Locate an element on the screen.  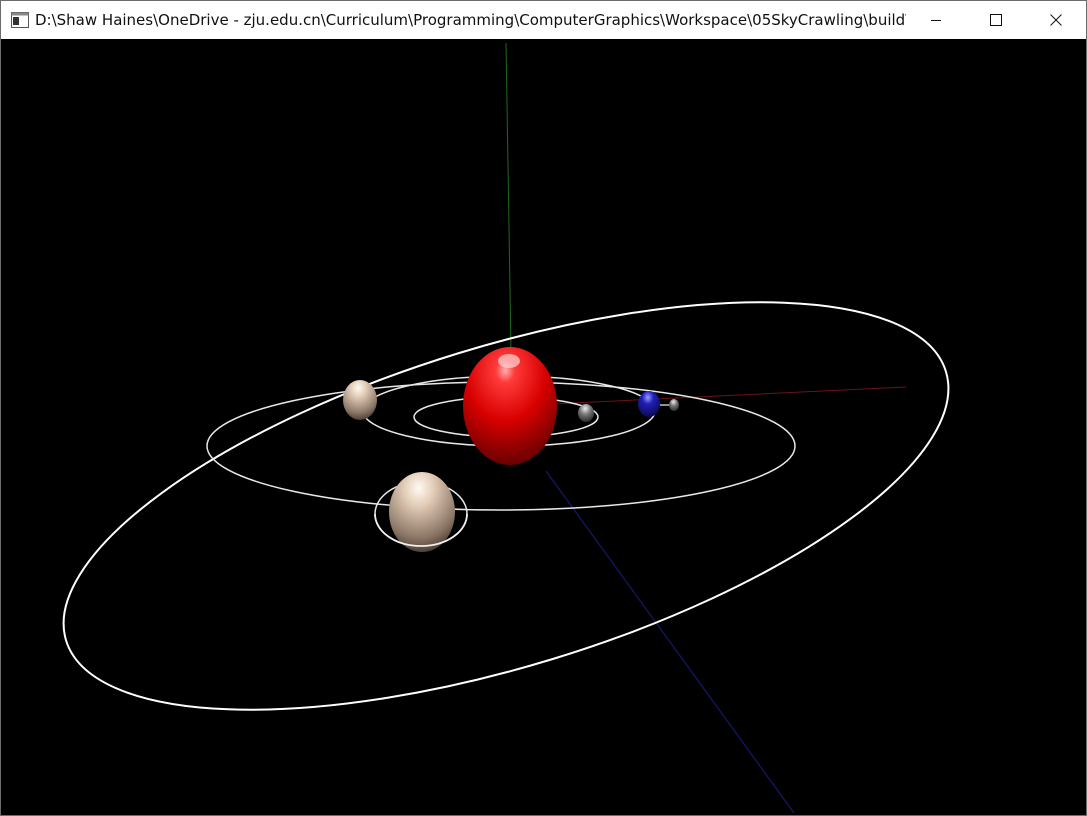
minimize-button is located at coordinates (936, 20).